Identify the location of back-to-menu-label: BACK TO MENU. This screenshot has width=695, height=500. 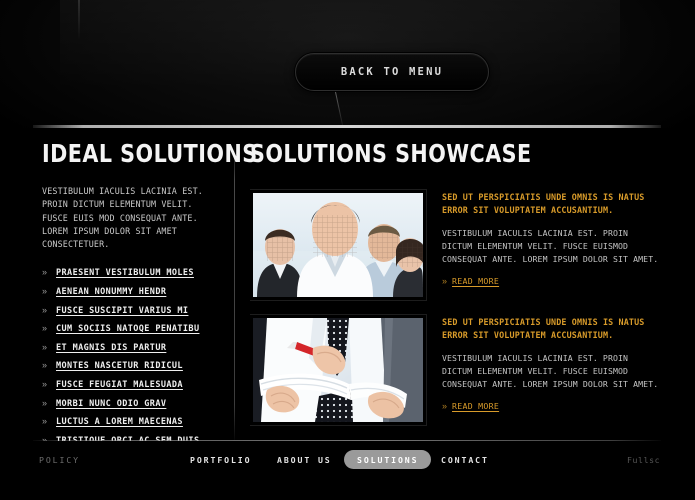
(392, 72).